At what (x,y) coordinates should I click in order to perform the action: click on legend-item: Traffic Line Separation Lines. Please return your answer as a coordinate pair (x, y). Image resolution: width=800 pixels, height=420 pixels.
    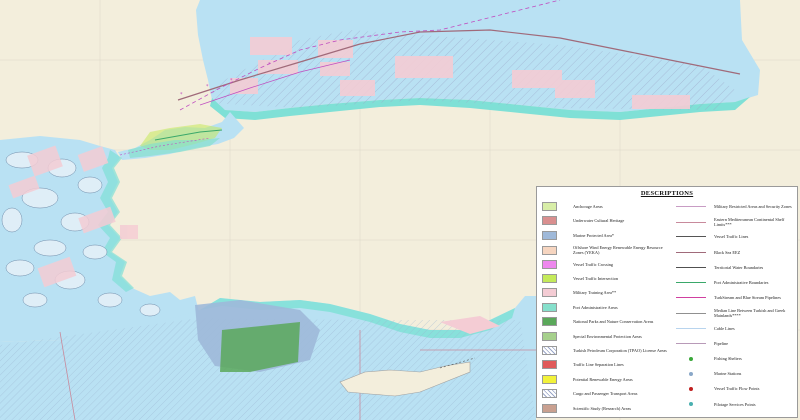
    Looking at the image, I should click on (607, 365).